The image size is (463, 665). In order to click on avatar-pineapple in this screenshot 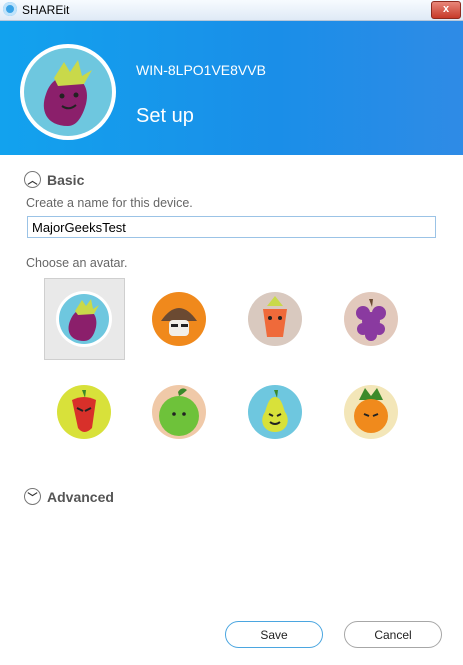, I will do `click(371, 412)`.